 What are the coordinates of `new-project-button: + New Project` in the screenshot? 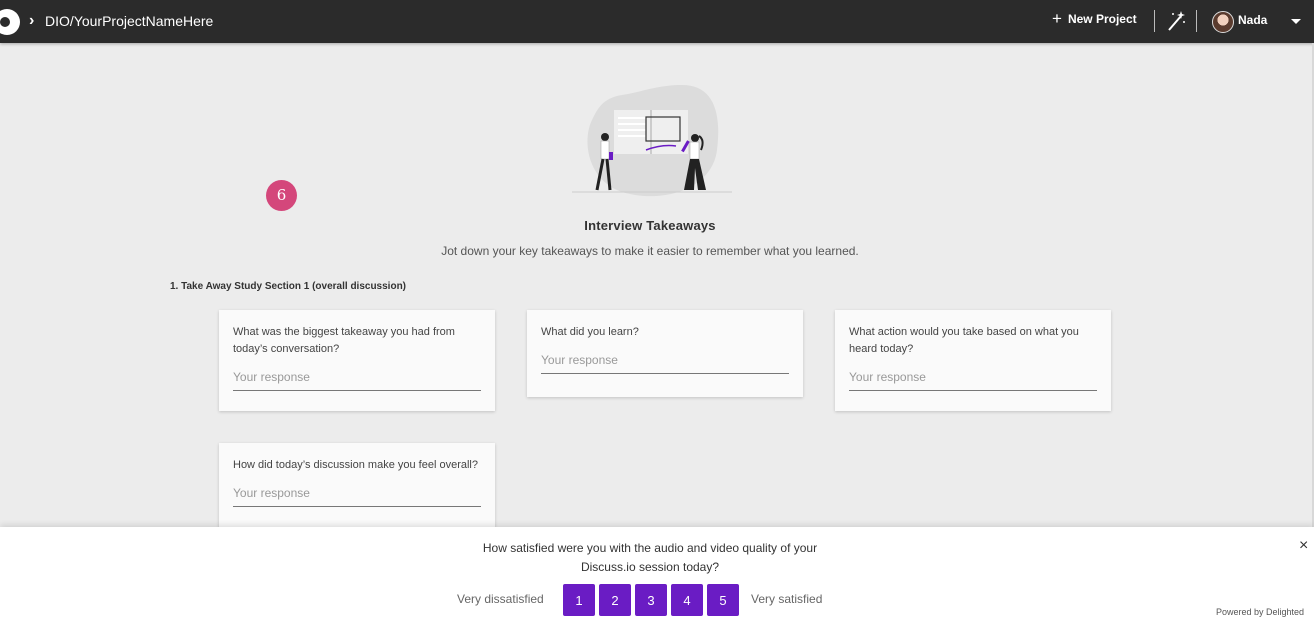 It's located at (1094, 18).